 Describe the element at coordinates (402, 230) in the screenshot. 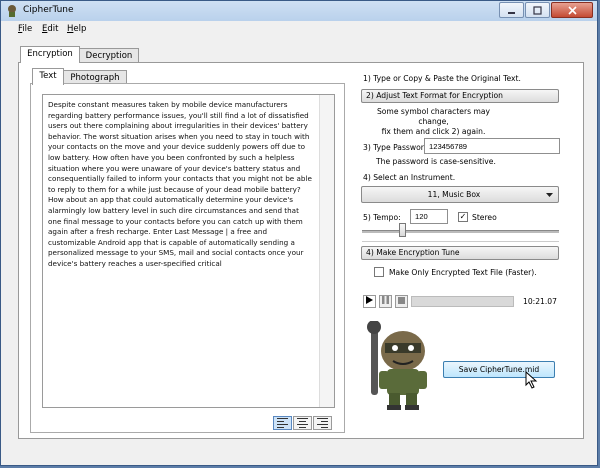

I see `tempo-slider-thumb` at that location.